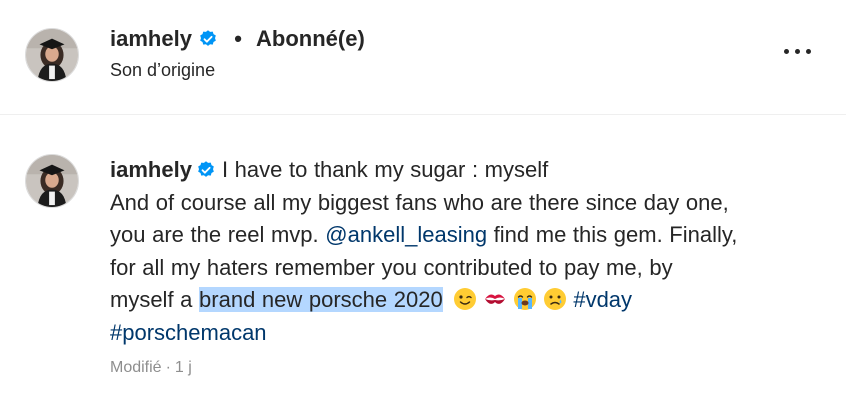  I want to click on caption-username-link: iamhely, so click(151, 169).